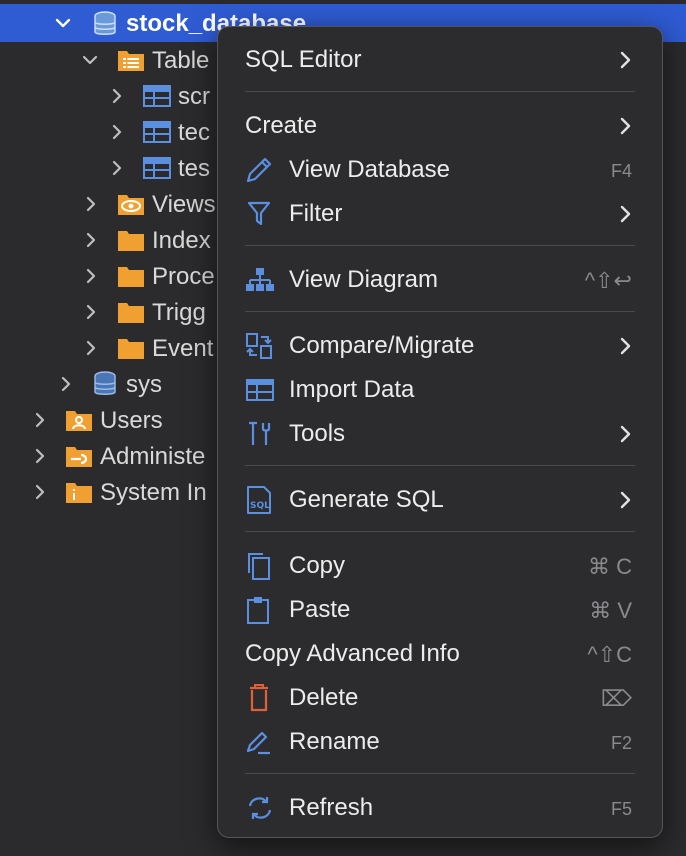  Describe the element at coordinates (610, 610) in the screenshot. I see `shortcut-label: ⌘ V` at that location.